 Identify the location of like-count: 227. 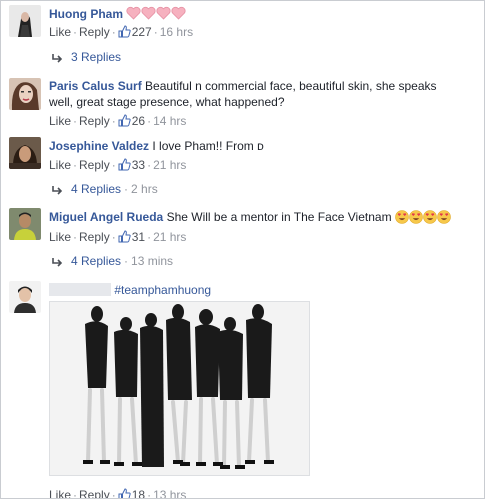
(135, 32).